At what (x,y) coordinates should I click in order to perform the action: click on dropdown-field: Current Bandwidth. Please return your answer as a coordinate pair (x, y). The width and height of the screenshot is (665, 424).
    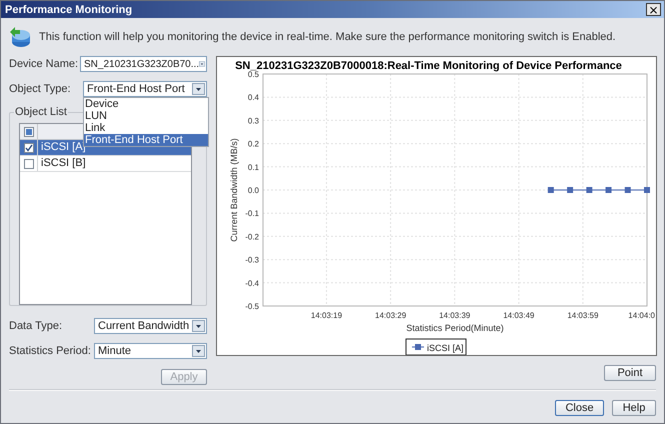
    Looking at the image, I should click on (150, 326).